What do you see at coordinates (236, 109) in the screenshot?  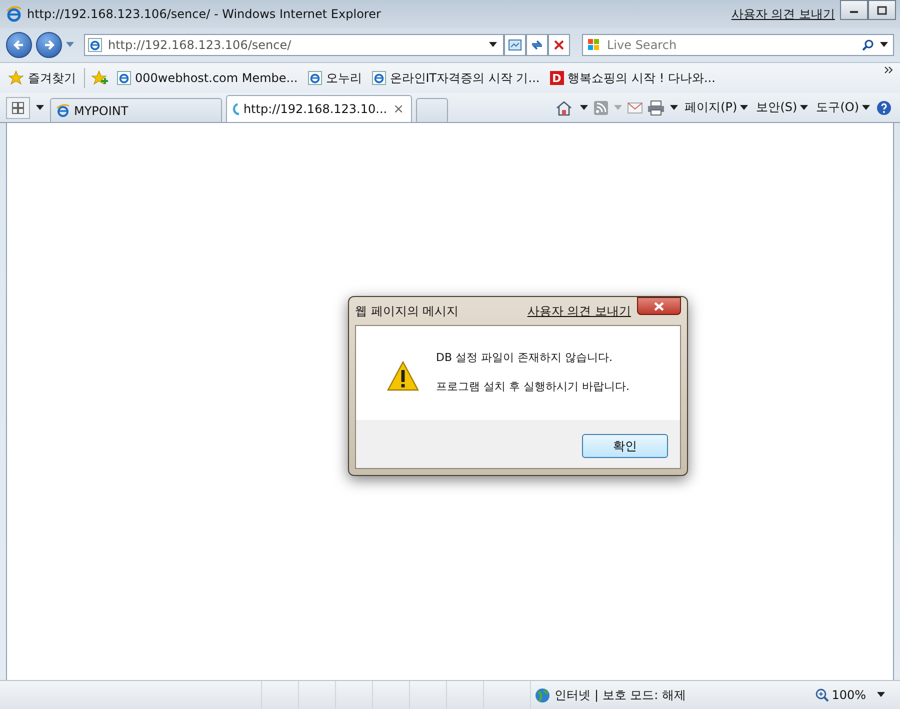 I see `loading-icon` at bounding box center [236, 109].